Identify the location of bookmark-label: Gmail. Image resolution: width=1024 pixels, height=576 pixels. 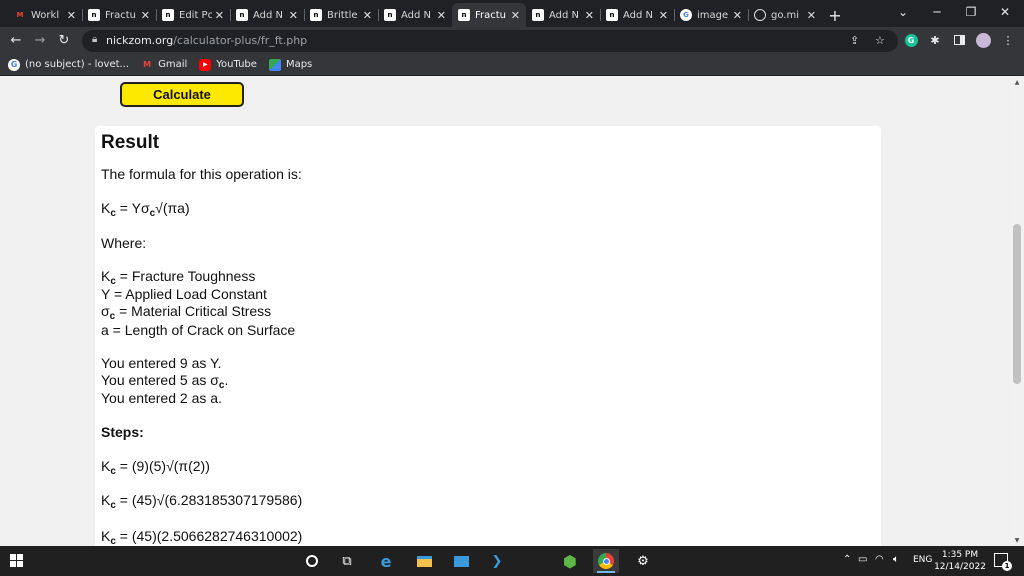
(173, 64).